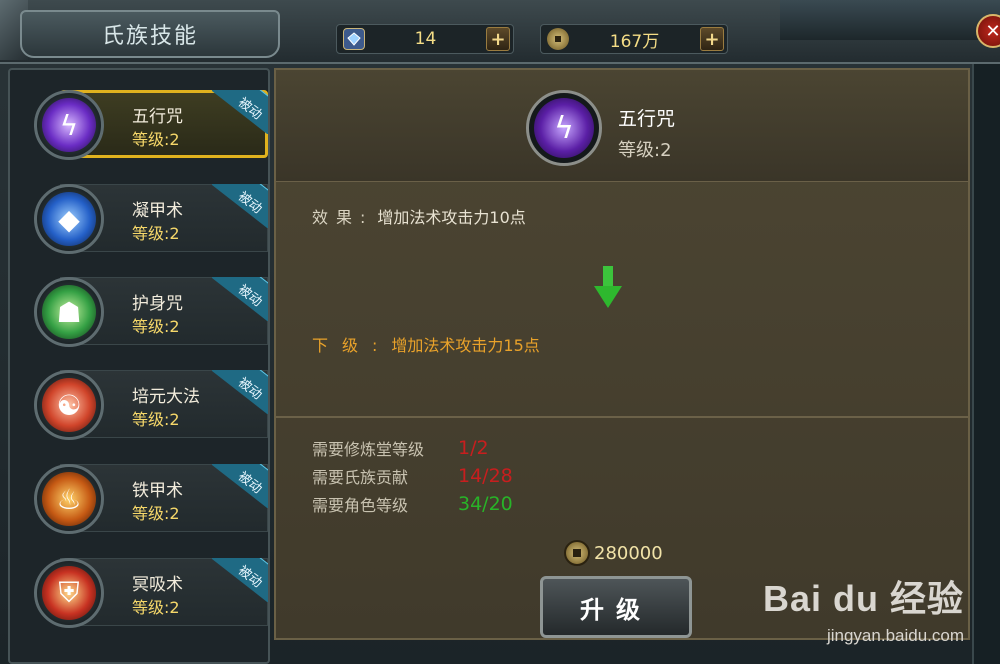 The width and height of the screenshot is (1000, 664). I want to click on ornament-right, so click(890, 20).